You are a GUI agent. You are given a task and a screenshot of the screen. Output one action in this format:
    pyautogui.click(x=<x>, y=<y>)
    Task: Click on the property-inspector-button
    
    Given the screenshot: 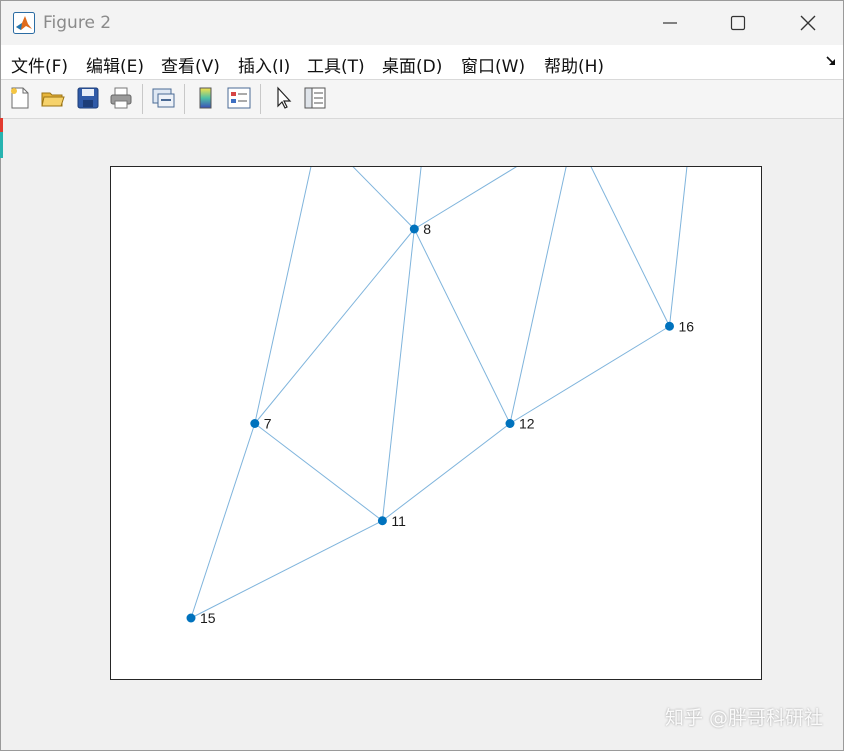 What is the action you would take?
    pyautogui.click(x=315, y=98)
    